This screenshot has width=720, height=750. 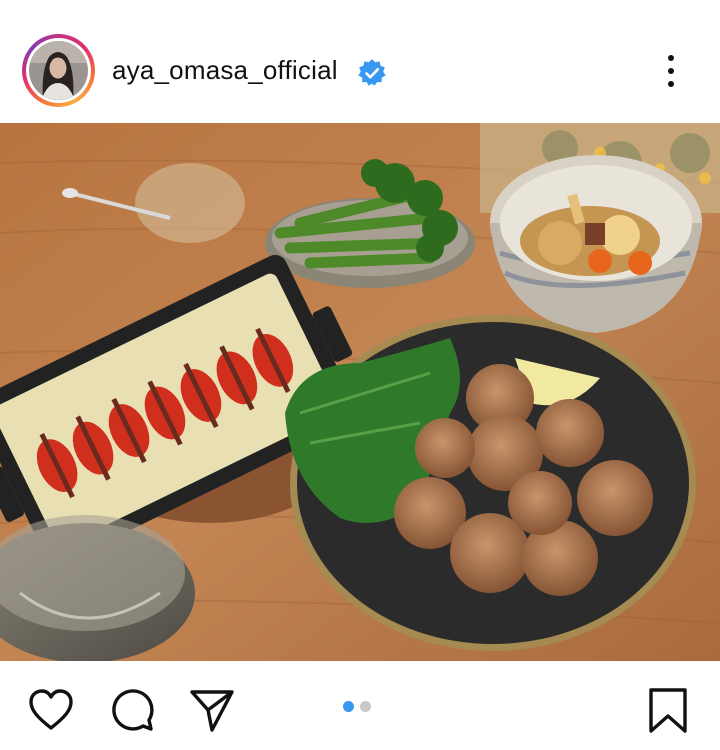 What do you see at coordinates (212, 710) in the screenshot?
I see `share-icon` at bounding box center [212, 710].